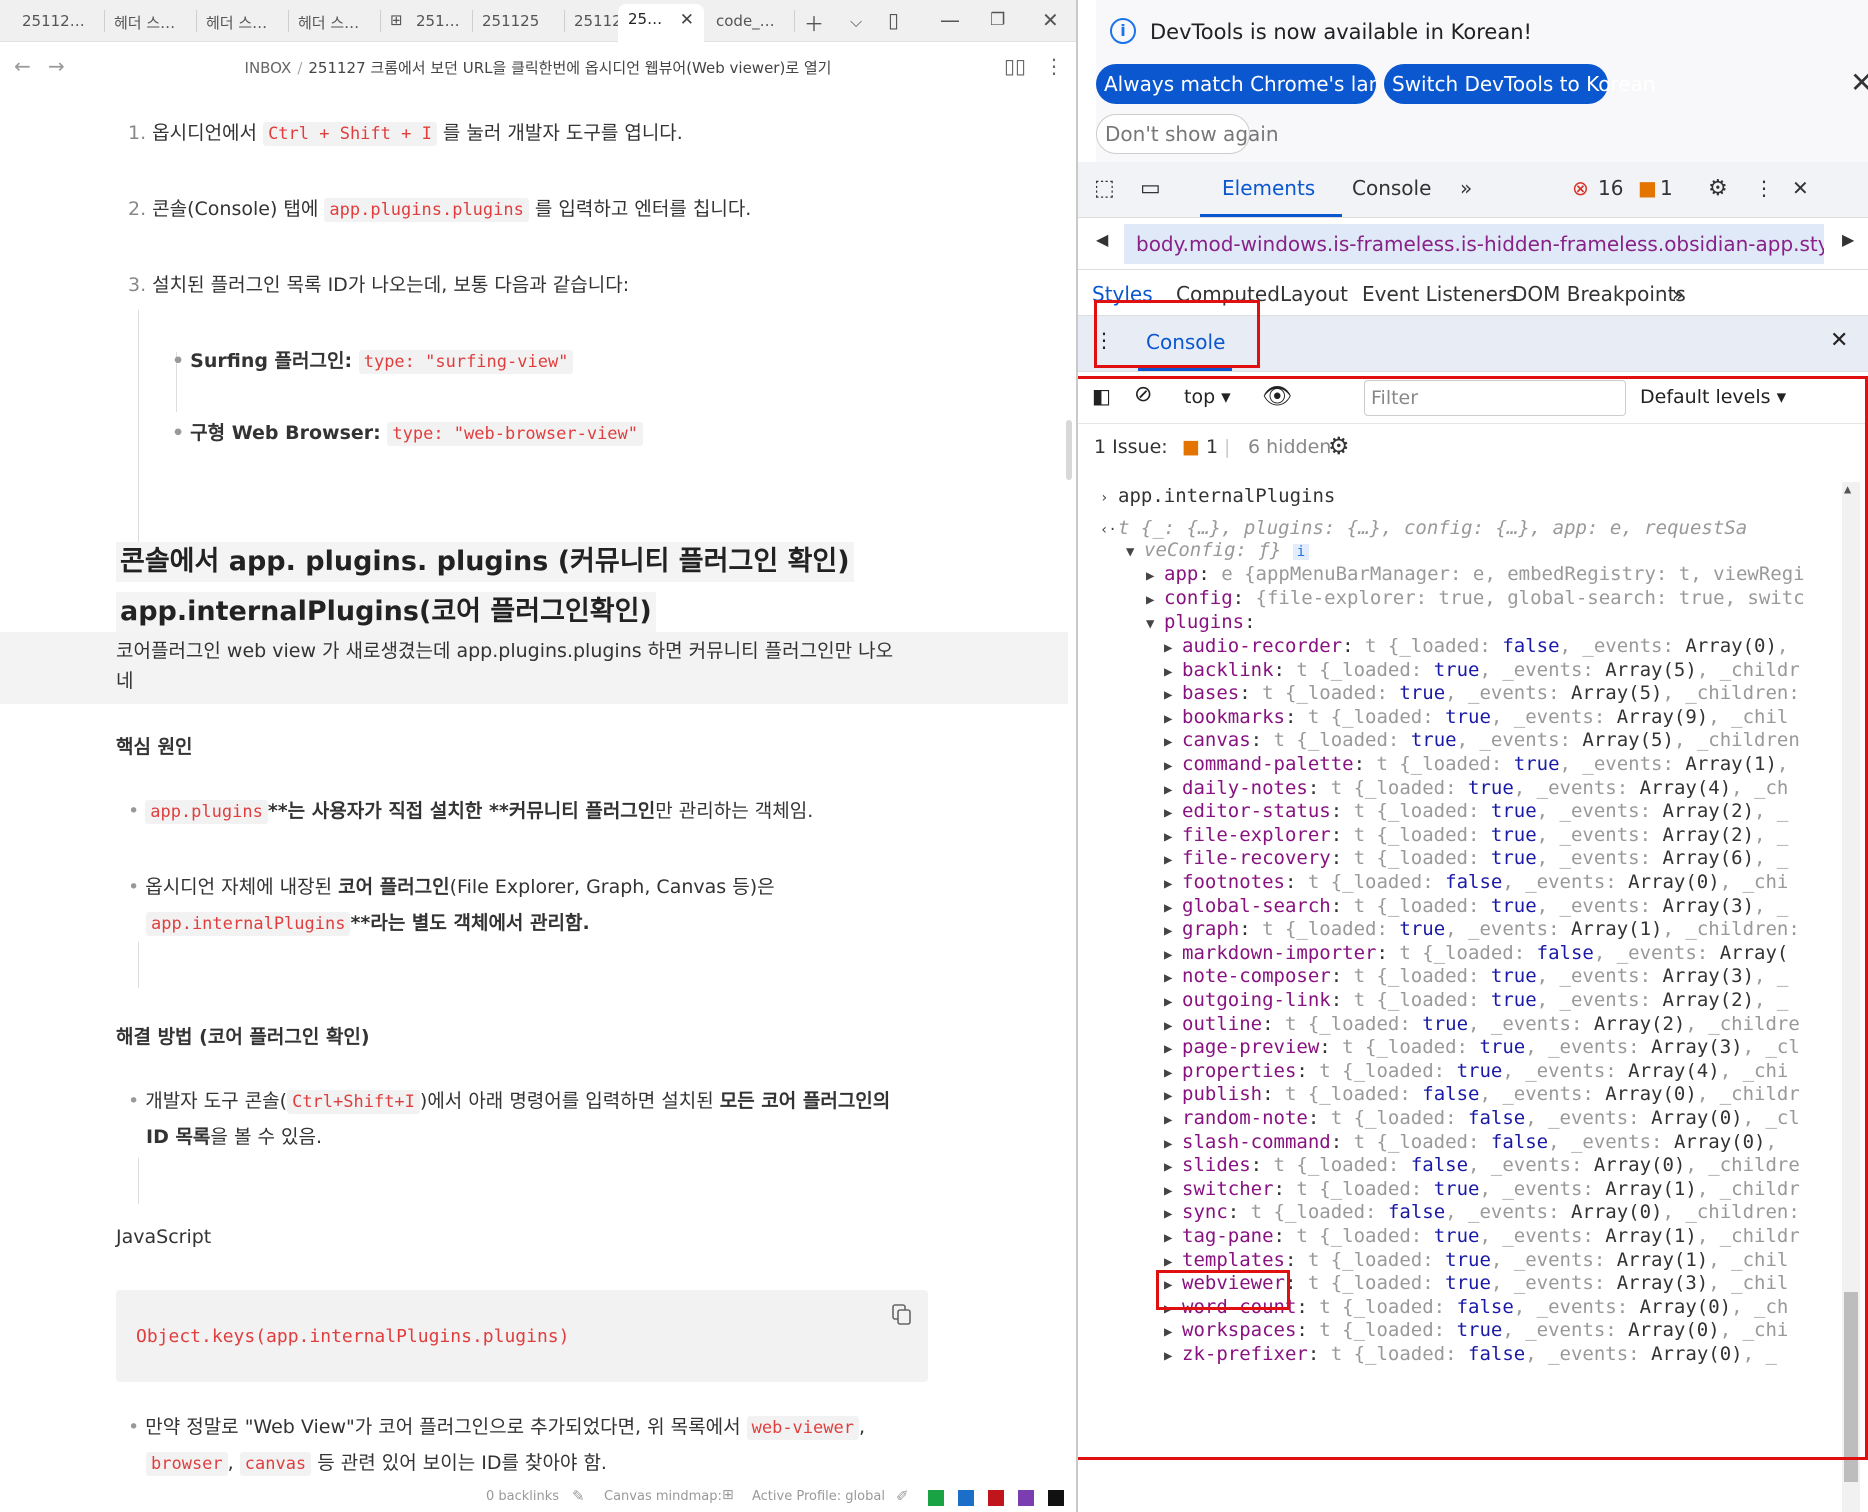  What do you see at coordinates (517, 21) in the screenshot?
I see `tab: 251125` at bounding box center [517, 21].